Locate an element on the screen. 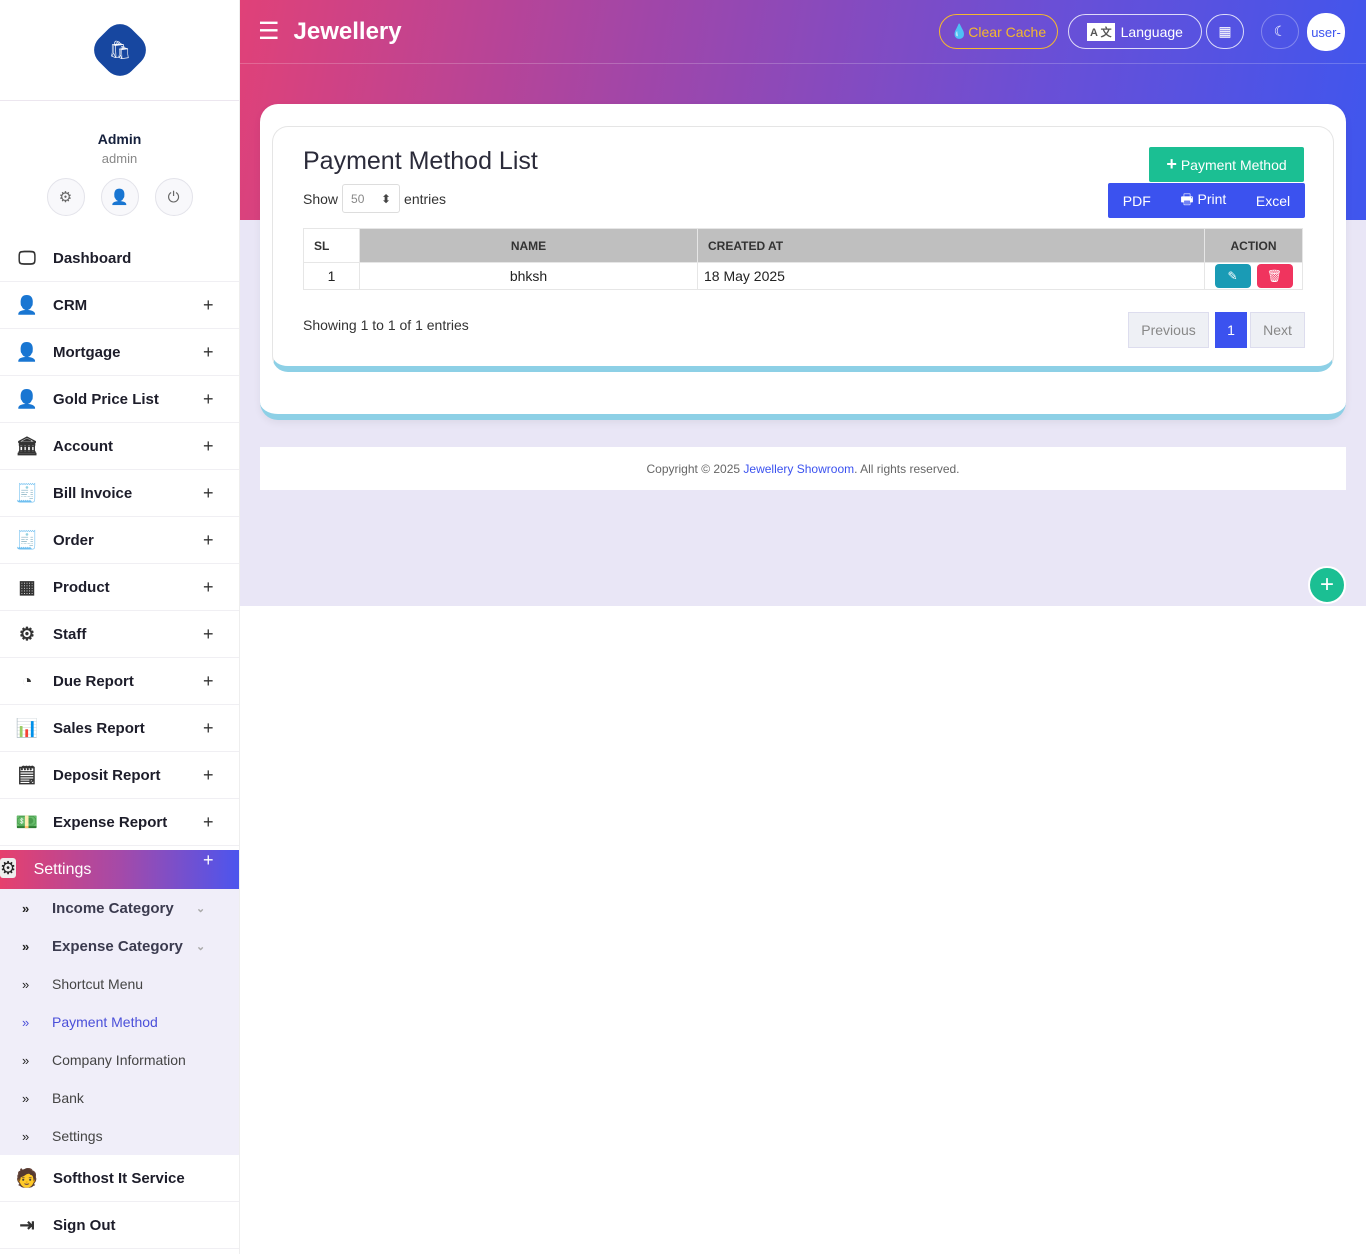 This screenshot has height=1254, width=1366. print-label: Print is located at coordinates (1212, 198).